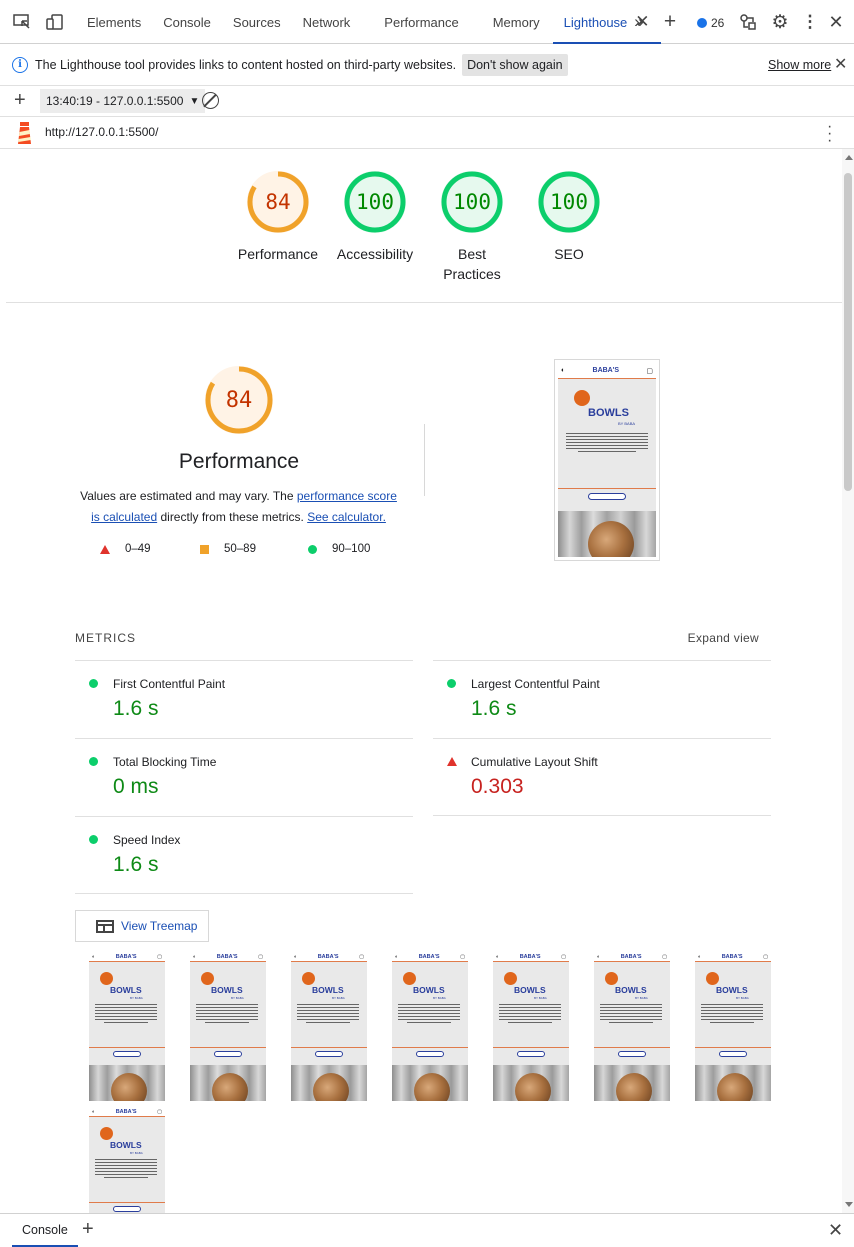 This screenshot has width=854, height=1247. I want to click on scroll-up-arrow-icon, so click(849, 157).